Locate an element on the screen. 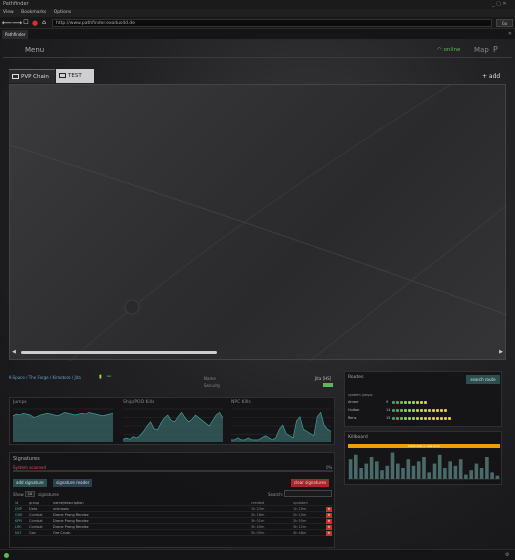 Image resolution: width=515 pixels, height=560 pixels. route-row: Amarr 9 is located at coordinates (424, 402).